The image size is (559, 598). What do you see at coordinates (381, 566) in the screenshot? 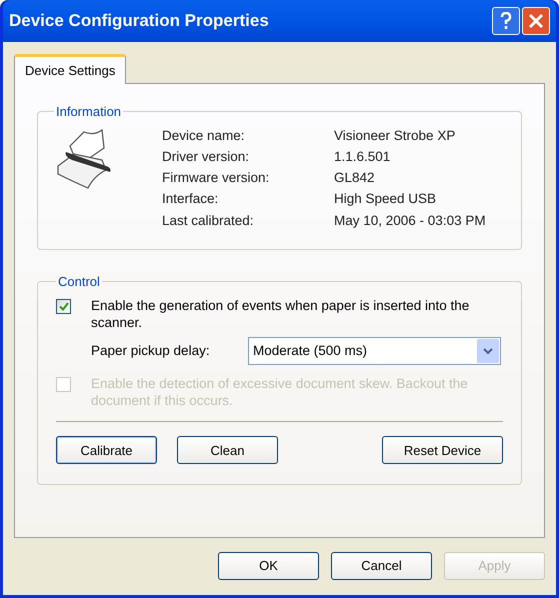
I see `dialog-button: Cancel` at bounding box center [381, 566].